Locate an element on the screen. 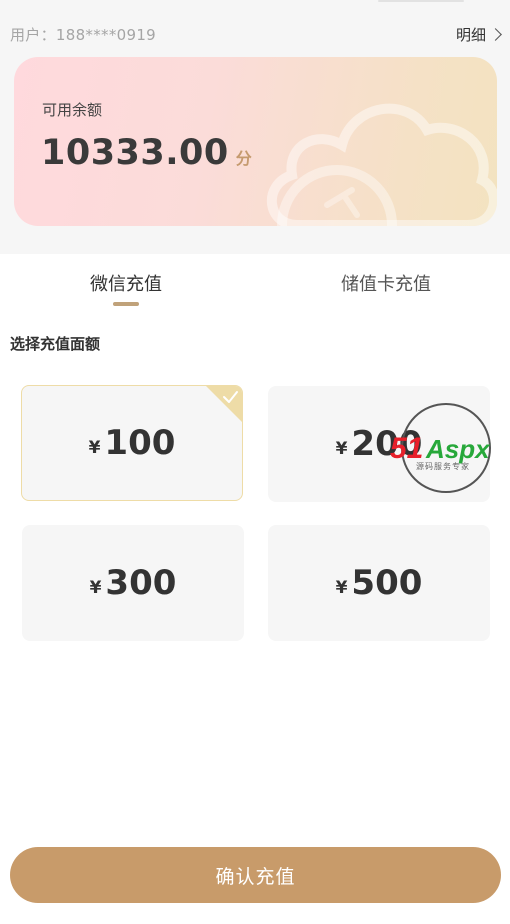  active-tab-indicator is located at coordinates (126, 304).